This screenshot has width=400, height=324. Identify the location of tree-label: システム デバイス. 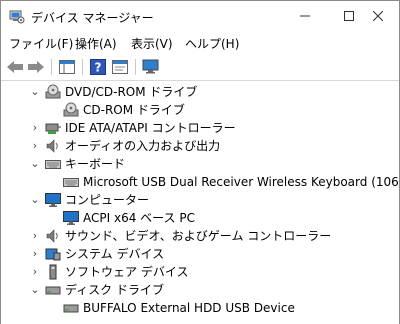
(115, 254).